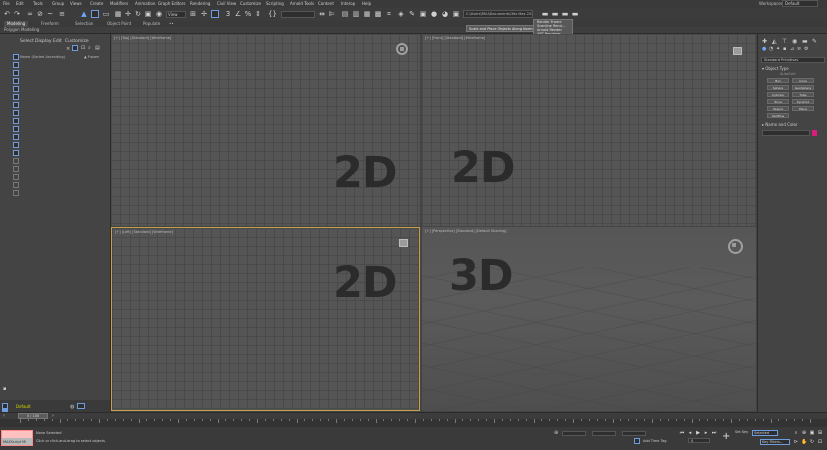  I want to click on display-children-icon, so click(16, 177).